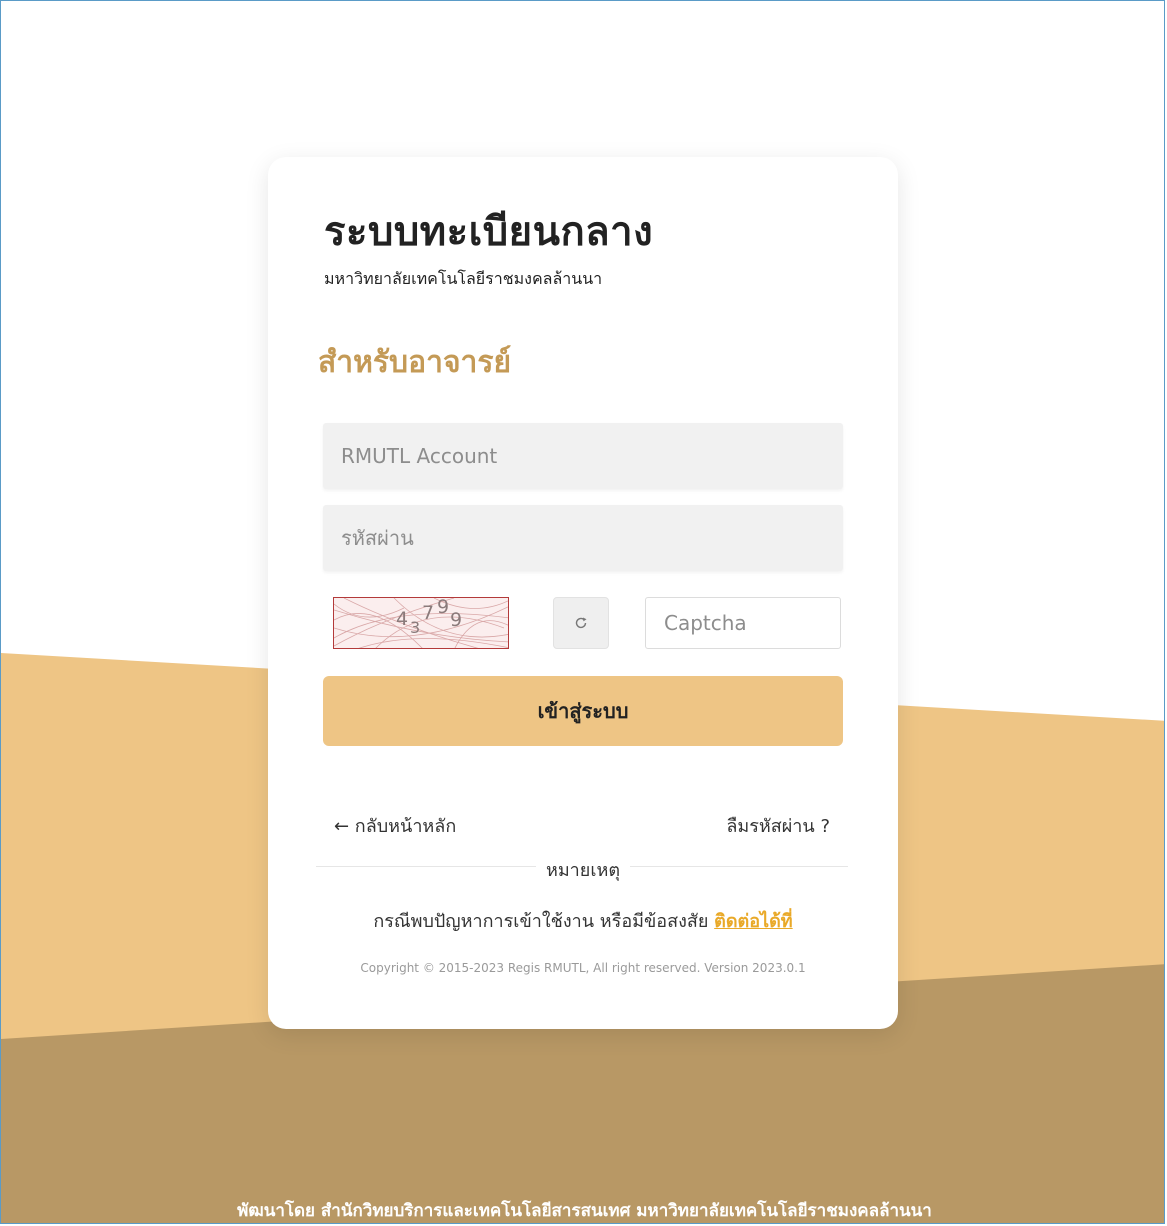 Image resolution: width=1167 pixels, height=1226 pixels. Describe the element at coordinates (402, 619) in the screenshot. I see `captcha-digit: 4` at that location.